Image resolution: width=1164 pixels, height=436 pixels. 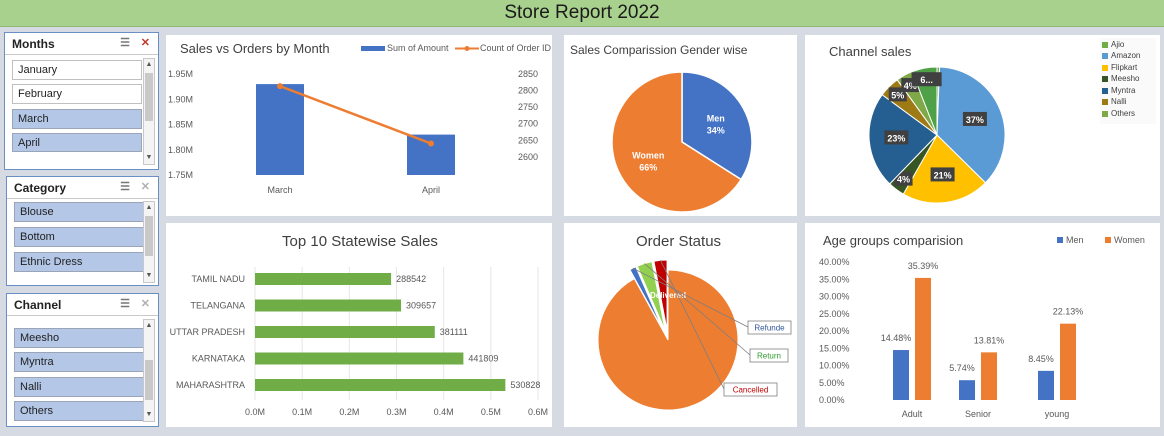 I want to click on months-item-march: March, so click(x=77, y=119).